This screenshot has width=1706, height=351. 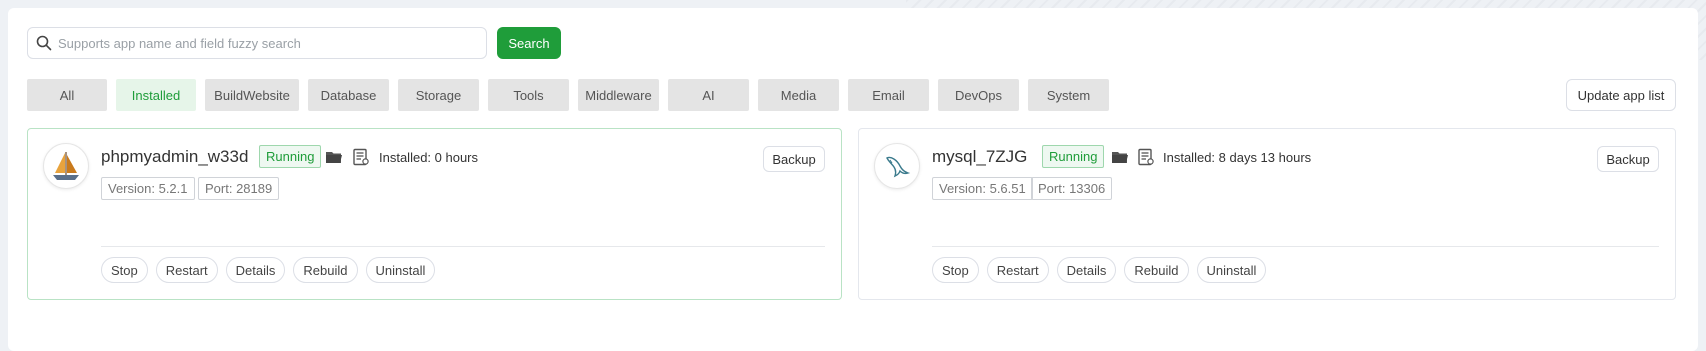 I want to click on port-tag: Port: 13306, so click(x=1072, y=188).